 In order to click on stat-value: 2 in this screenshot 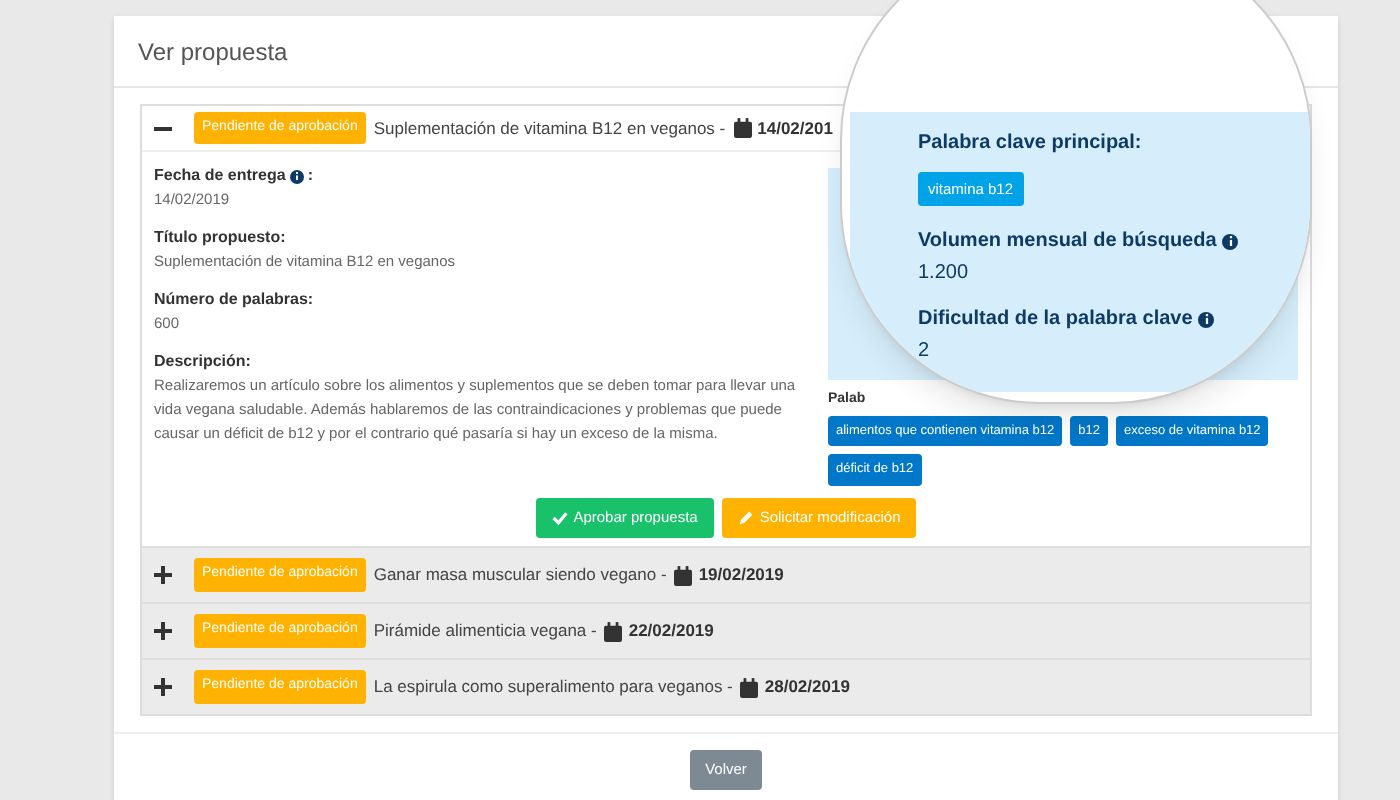, I will do `click(925, 352)`.